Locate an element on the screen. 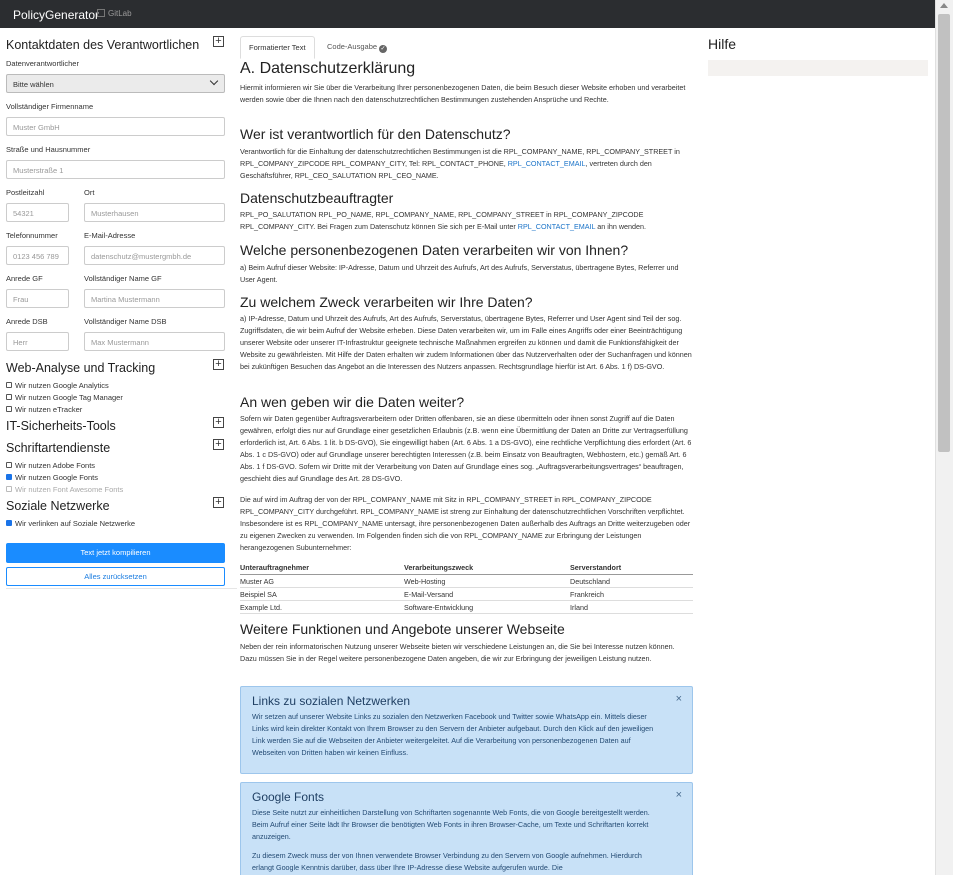 The height and width of the screenshot is (875, 953). heading-dpo: Datenschutzbeauftragter is located at coordinates (317, 198).